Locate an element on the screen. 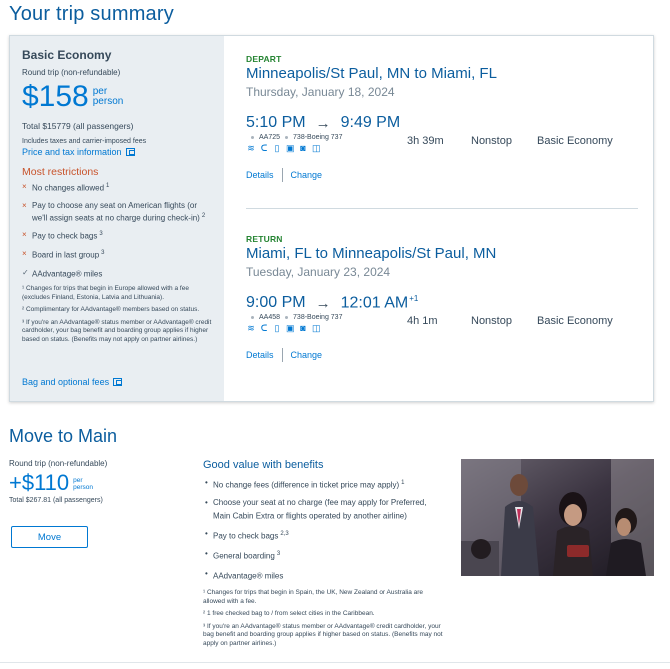  upgrade-price-amount: +$110 is located at coordinates (39, 482).